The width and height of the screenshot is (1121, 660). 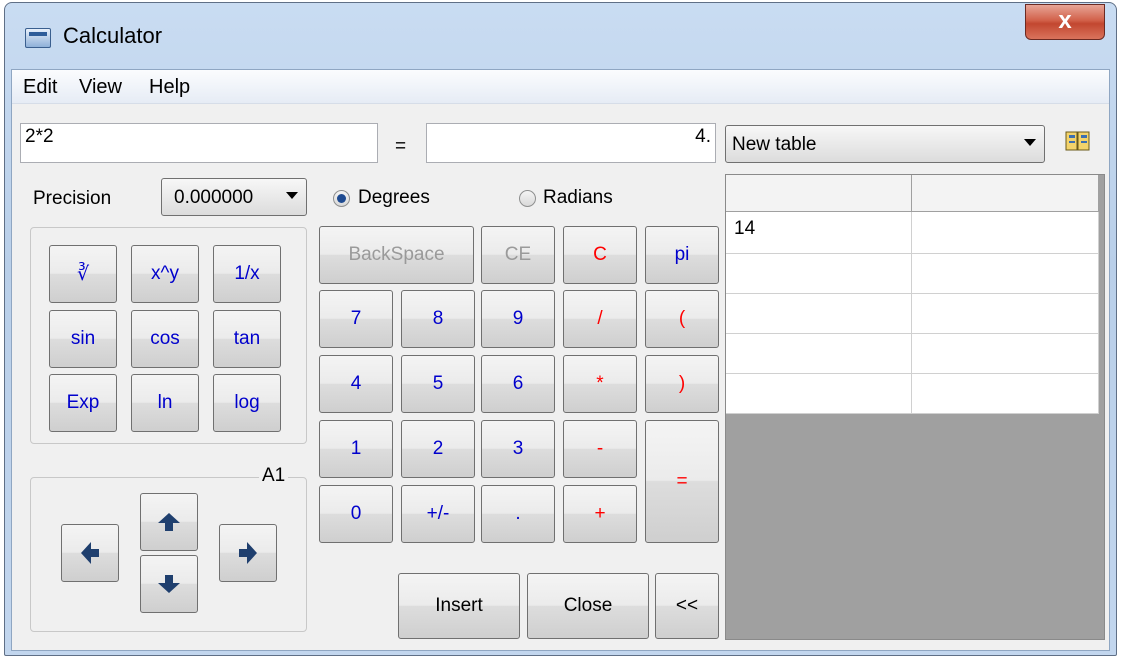 What do you see at coordinates (274, 476) in the screenshot?
I see `cell-reference-label: A1` at bounding box center [274, 476].